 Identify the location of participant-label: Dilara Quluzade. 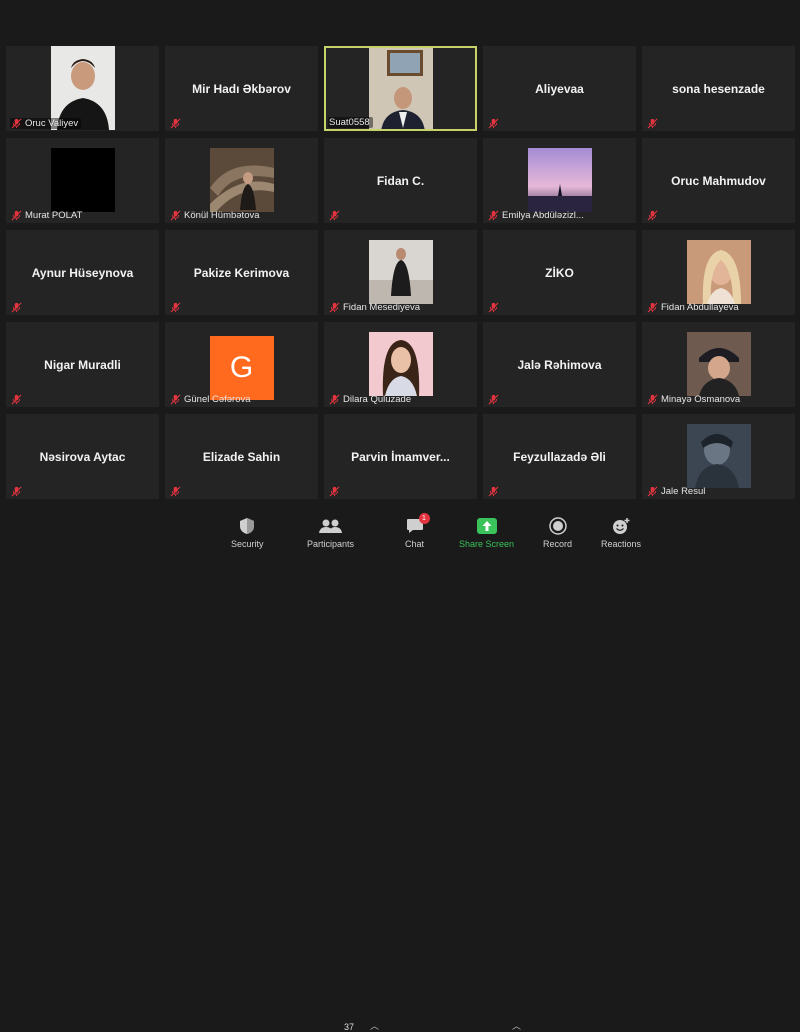
(371, 399).